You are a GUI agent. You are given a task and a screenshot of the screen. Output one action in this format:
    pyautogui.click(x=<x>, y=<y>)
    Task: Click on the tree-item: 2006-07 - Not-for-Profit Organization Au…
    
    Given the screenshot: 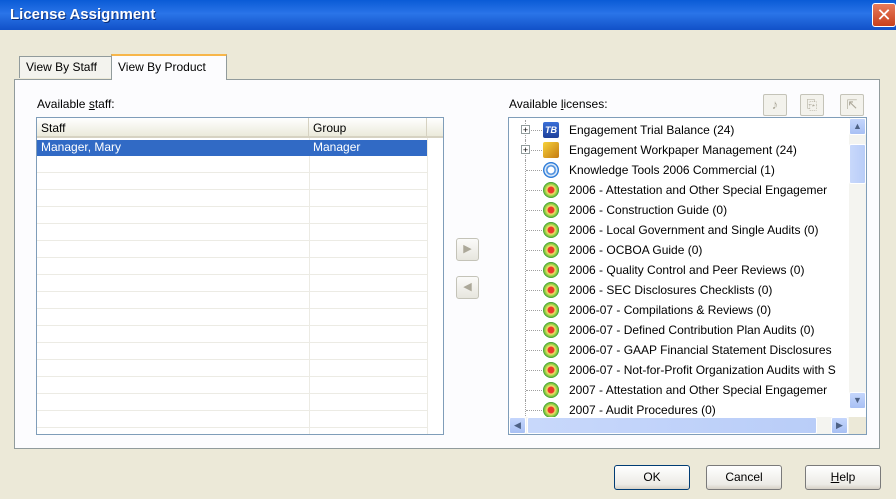 What is the action you would take?
    pyautogui.click(x=679, y=370)
    